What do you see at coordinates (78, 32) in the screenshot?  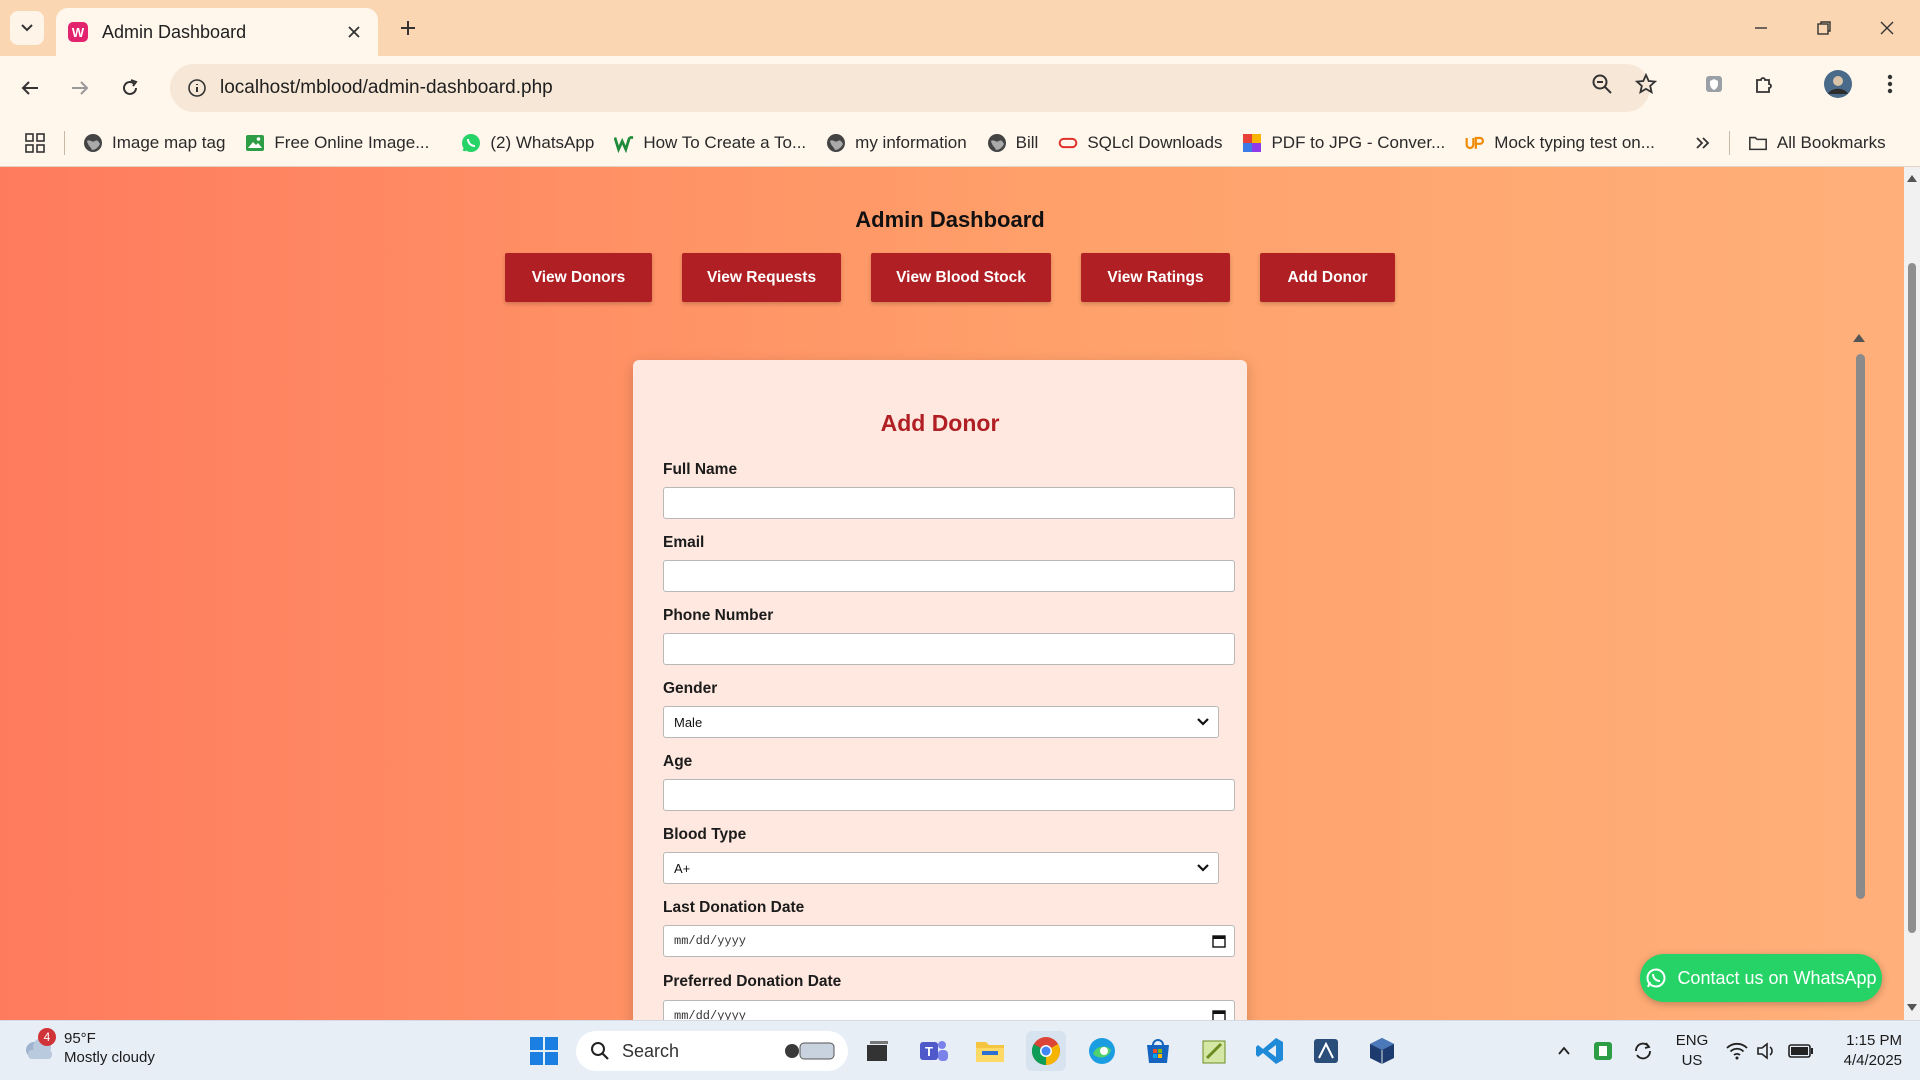 I see `wamp-favicon-icon: W` at bounding box center [78, 32].